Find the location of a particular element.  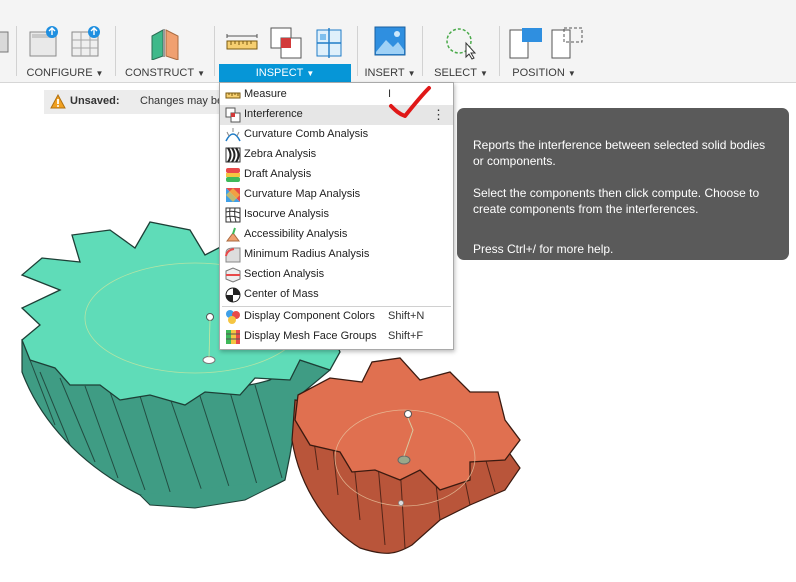

partial-tool-icon is located at coordinates (5, 43).